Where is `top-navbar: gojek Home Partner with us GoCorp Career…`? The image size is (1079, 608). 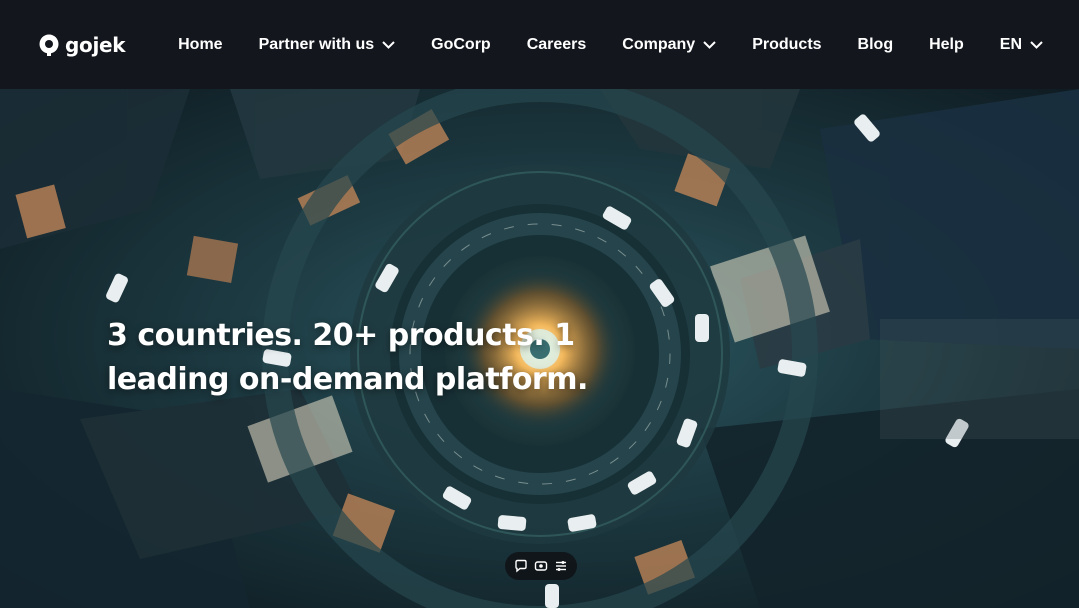 top-navbar: gojek Home Partner with us GoCorp Career… is located at coordinates (539, 44).